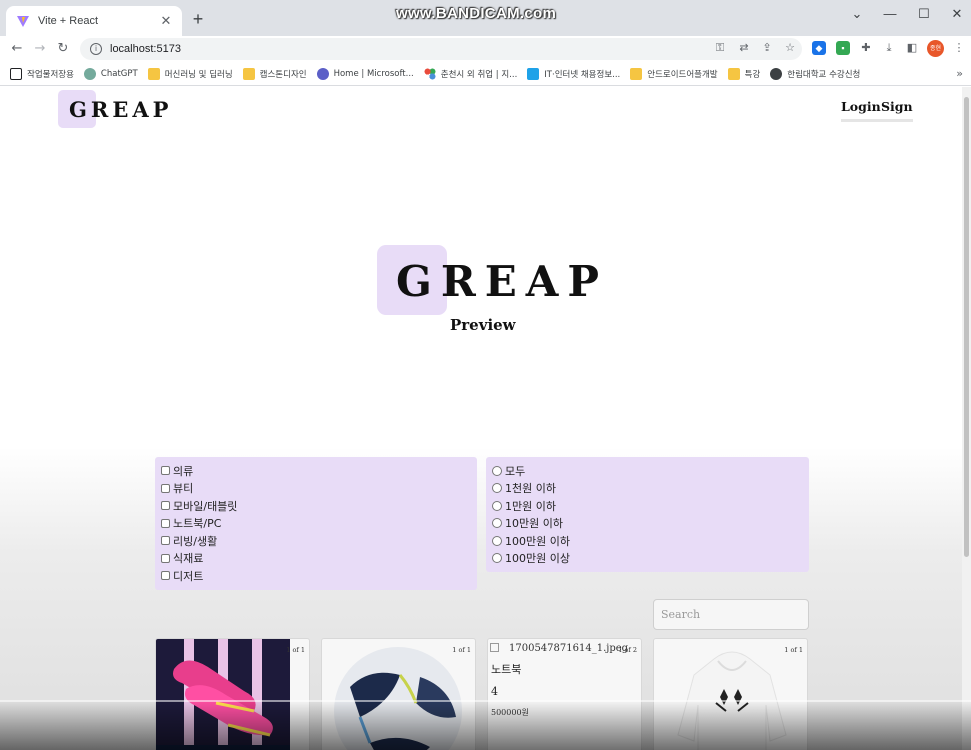 This screenshot has width=971, height=750. What do you see at coordinates (959, 48) in the screenshot?
I see `menu-kebab-icon: ⋮` at bounding box center [959, 48].